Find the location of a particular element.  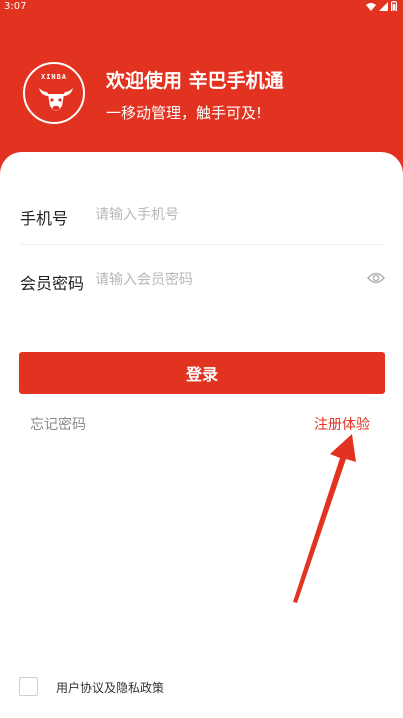

agreement-checkbox is located at coordinates (28, 686).